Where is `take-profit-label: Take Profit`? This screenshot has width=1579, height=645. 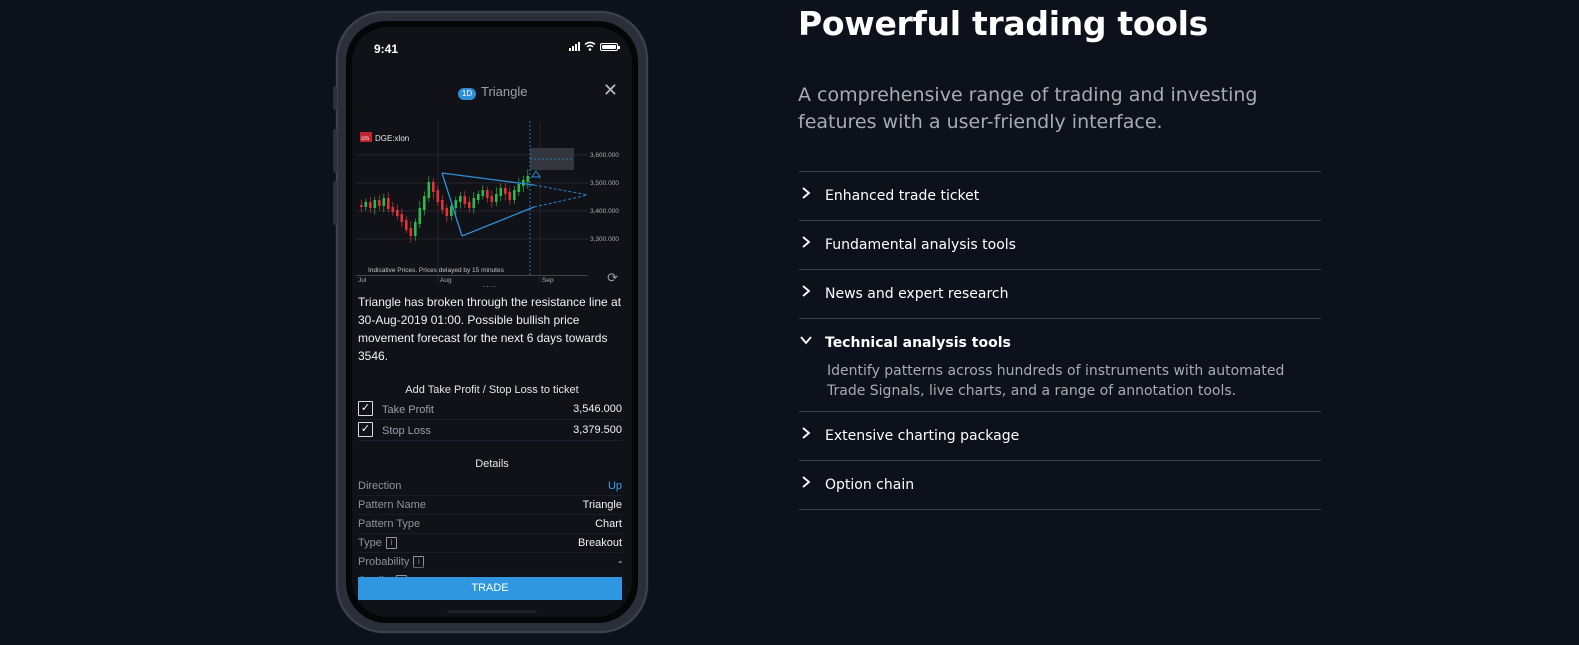 take-profit-label: Take Profit is located at coordinates (408, 410).